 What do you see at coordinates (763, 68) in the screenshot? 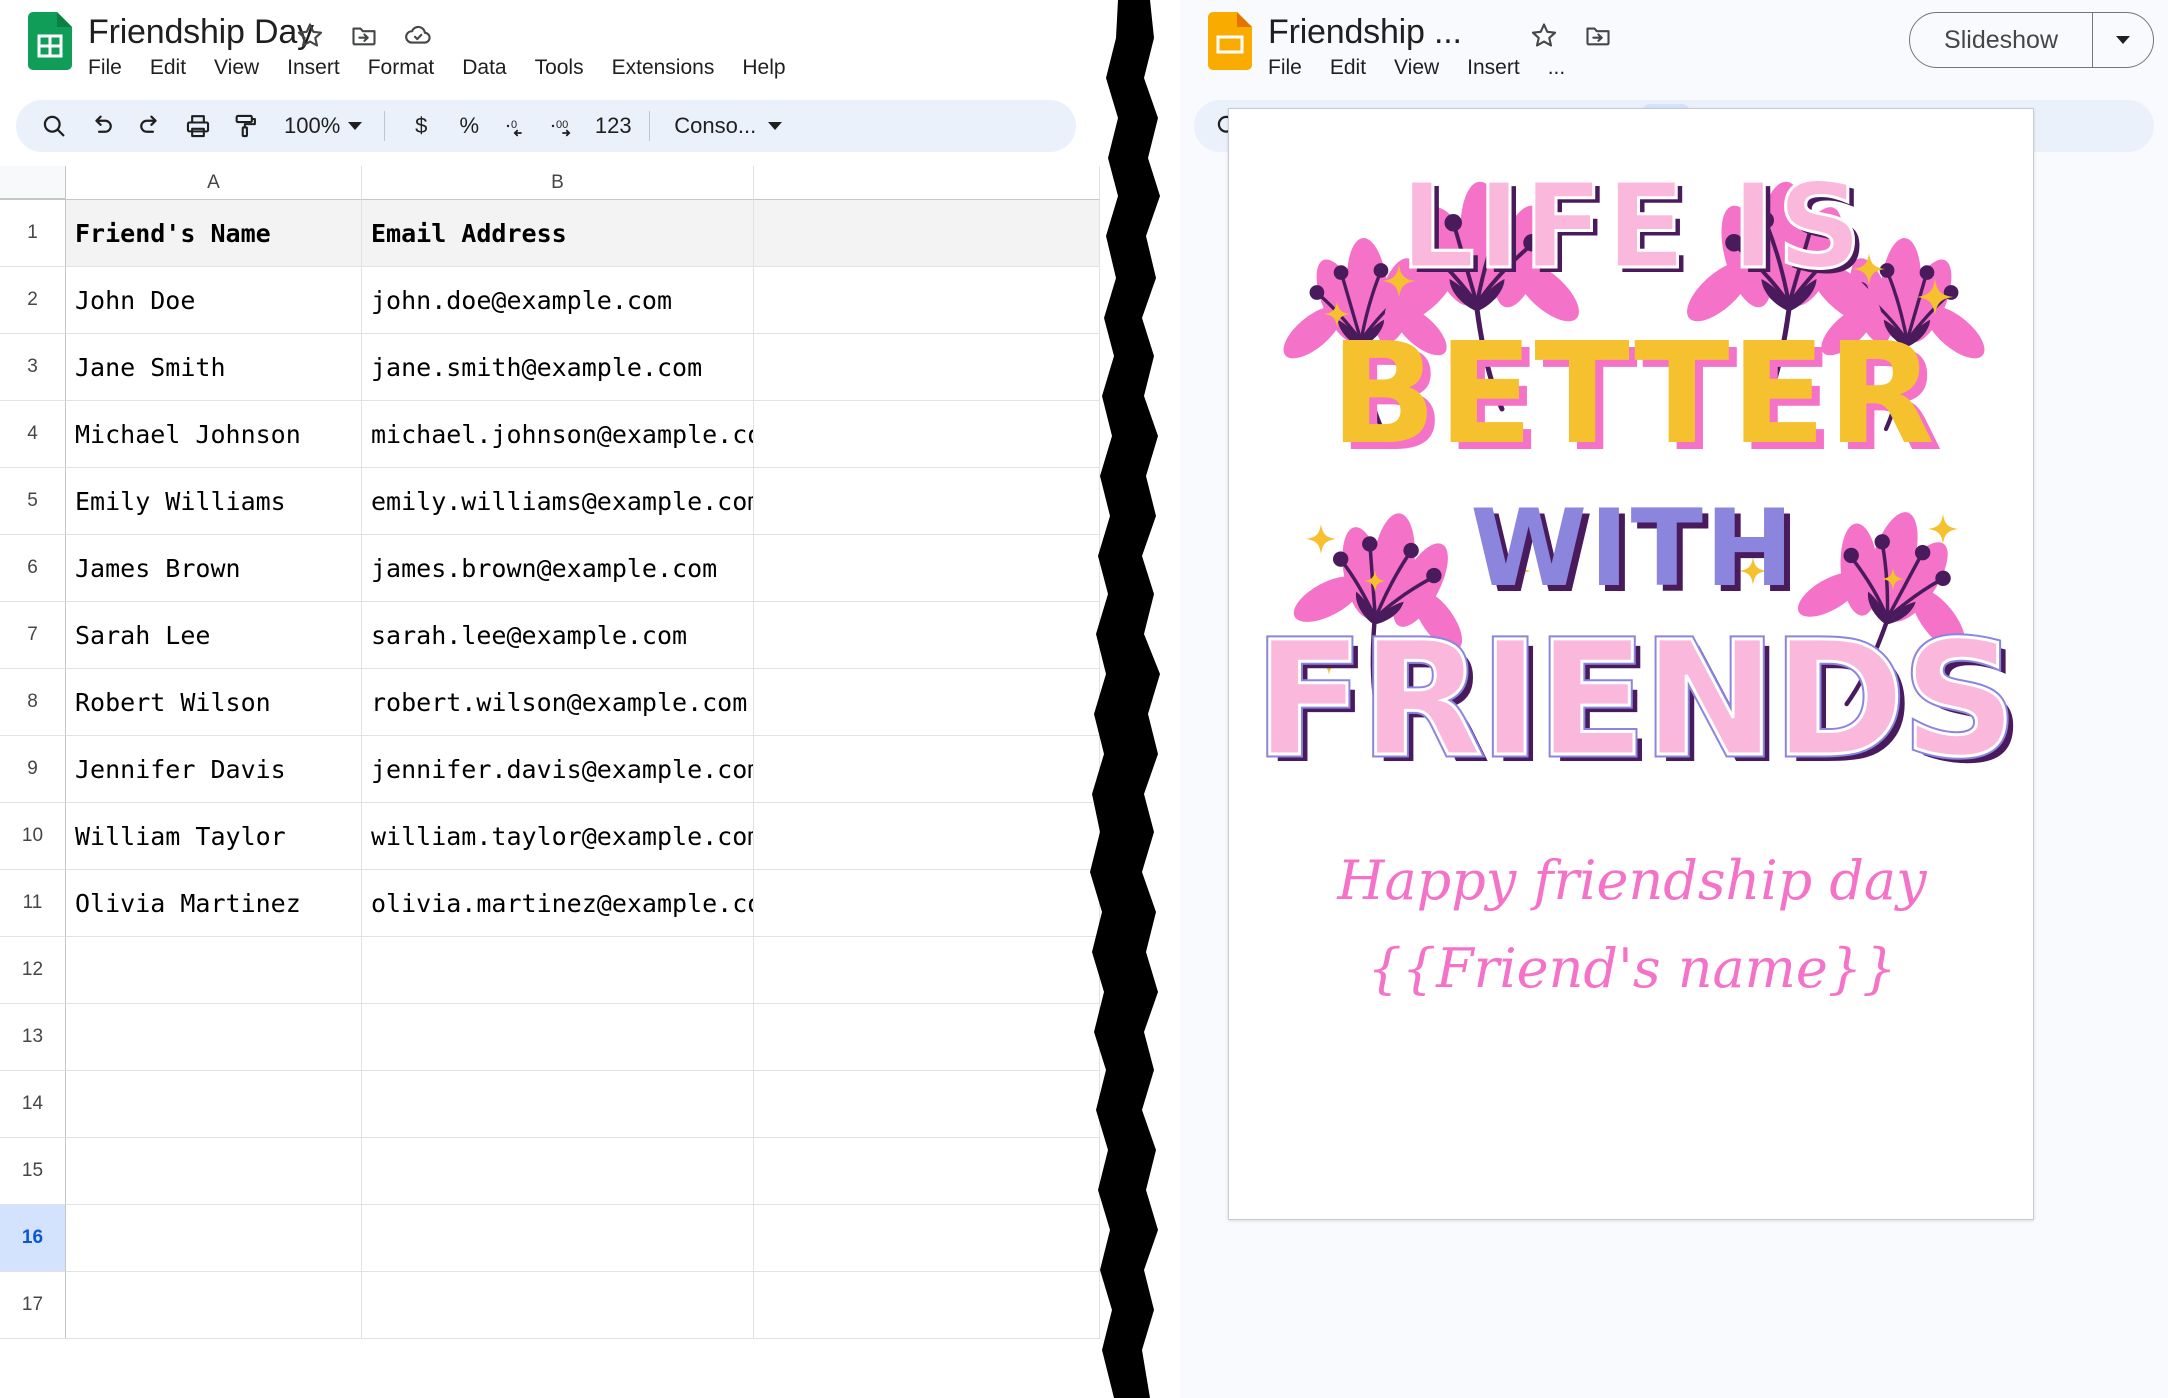
I see `menu-help: Help` at bounding box center [763, 68].